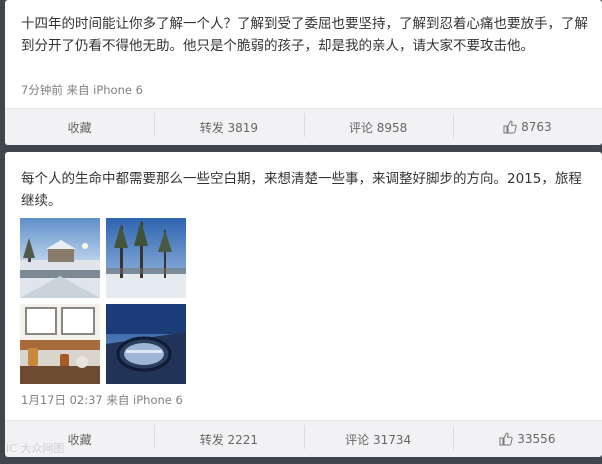  What do you see at coordinates (536, 439) in the screenshot?
I see `like-count: 33556` at bounding box center [536, 439].